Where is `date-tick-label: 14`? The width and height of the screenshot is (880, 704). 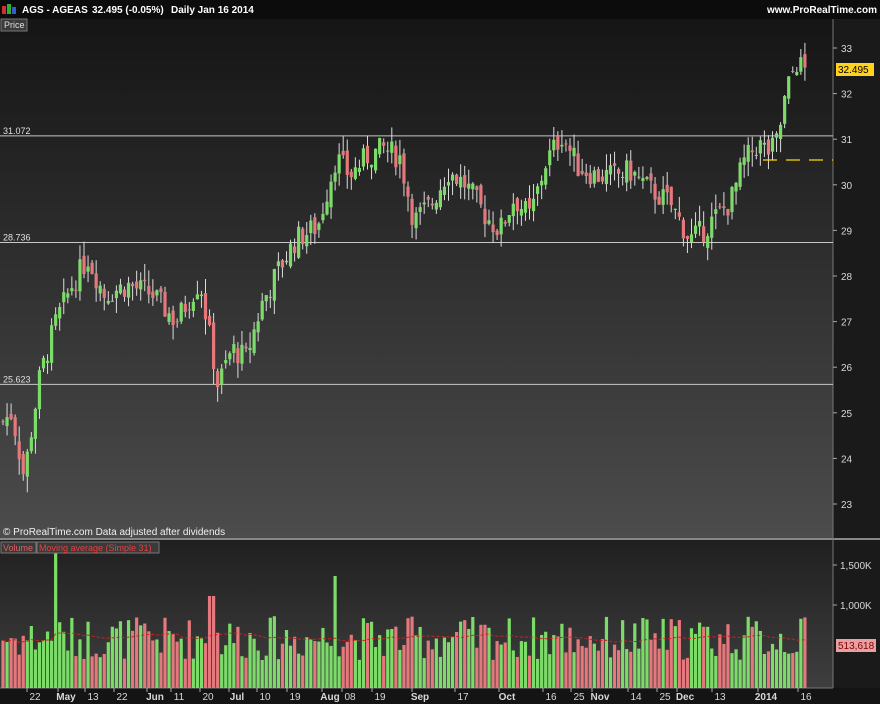
date-tick-label: 14 is located at coordinates (636, 697).